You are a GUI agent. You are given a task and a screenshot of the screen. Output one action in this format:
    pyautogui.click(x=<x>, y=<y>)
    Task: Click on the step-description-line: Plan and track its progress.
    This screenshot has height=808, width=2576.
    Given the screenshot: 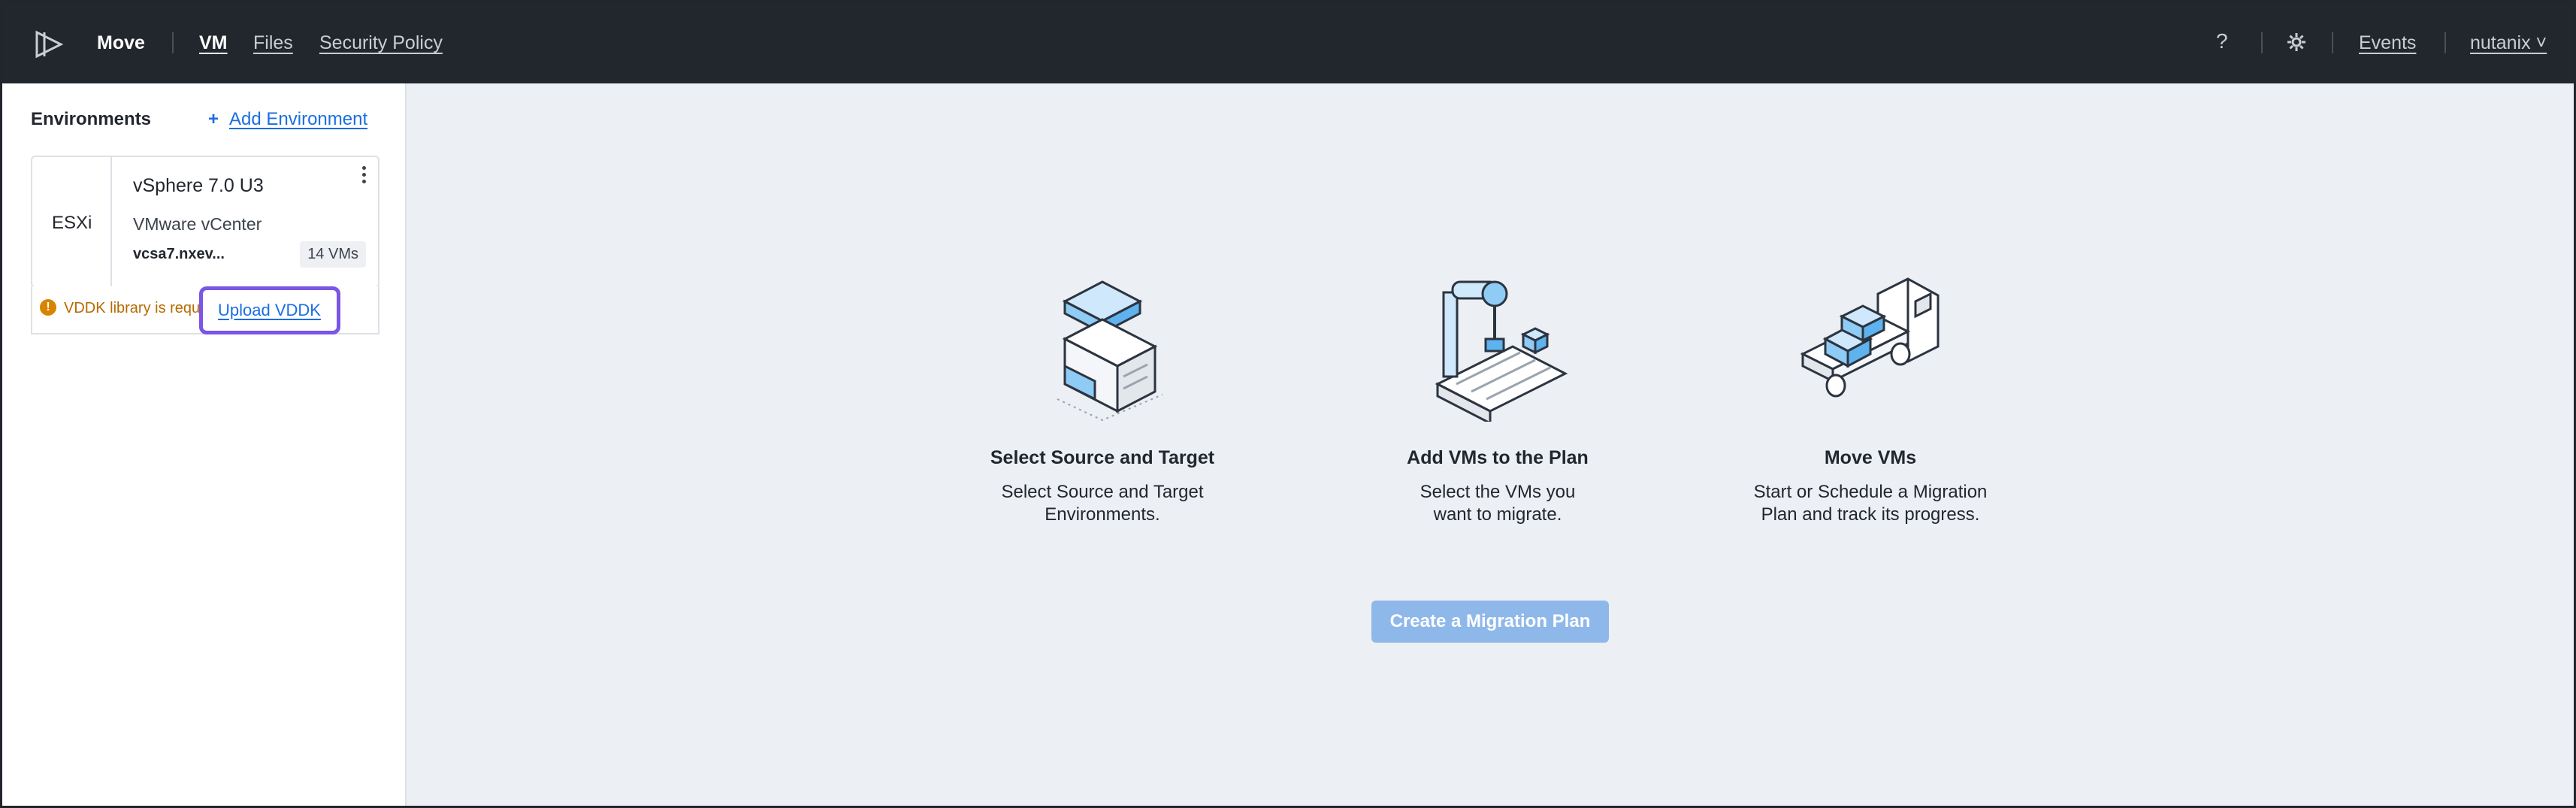 What is the action you would take?
    pyautogui.click(x=1871, y=514)
    